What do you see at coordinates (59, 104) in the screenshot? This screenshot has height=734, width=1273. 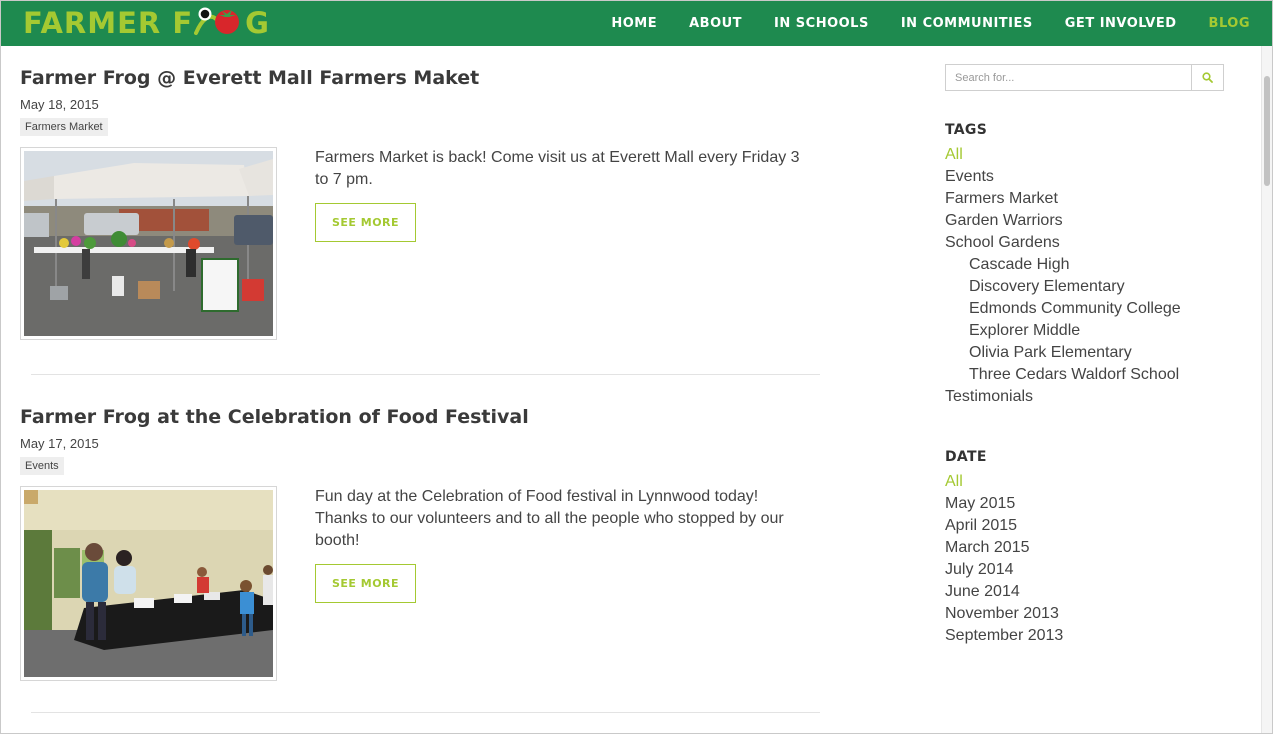 I see `post-date: May 18, 2015` at bounding box center [59, 104].